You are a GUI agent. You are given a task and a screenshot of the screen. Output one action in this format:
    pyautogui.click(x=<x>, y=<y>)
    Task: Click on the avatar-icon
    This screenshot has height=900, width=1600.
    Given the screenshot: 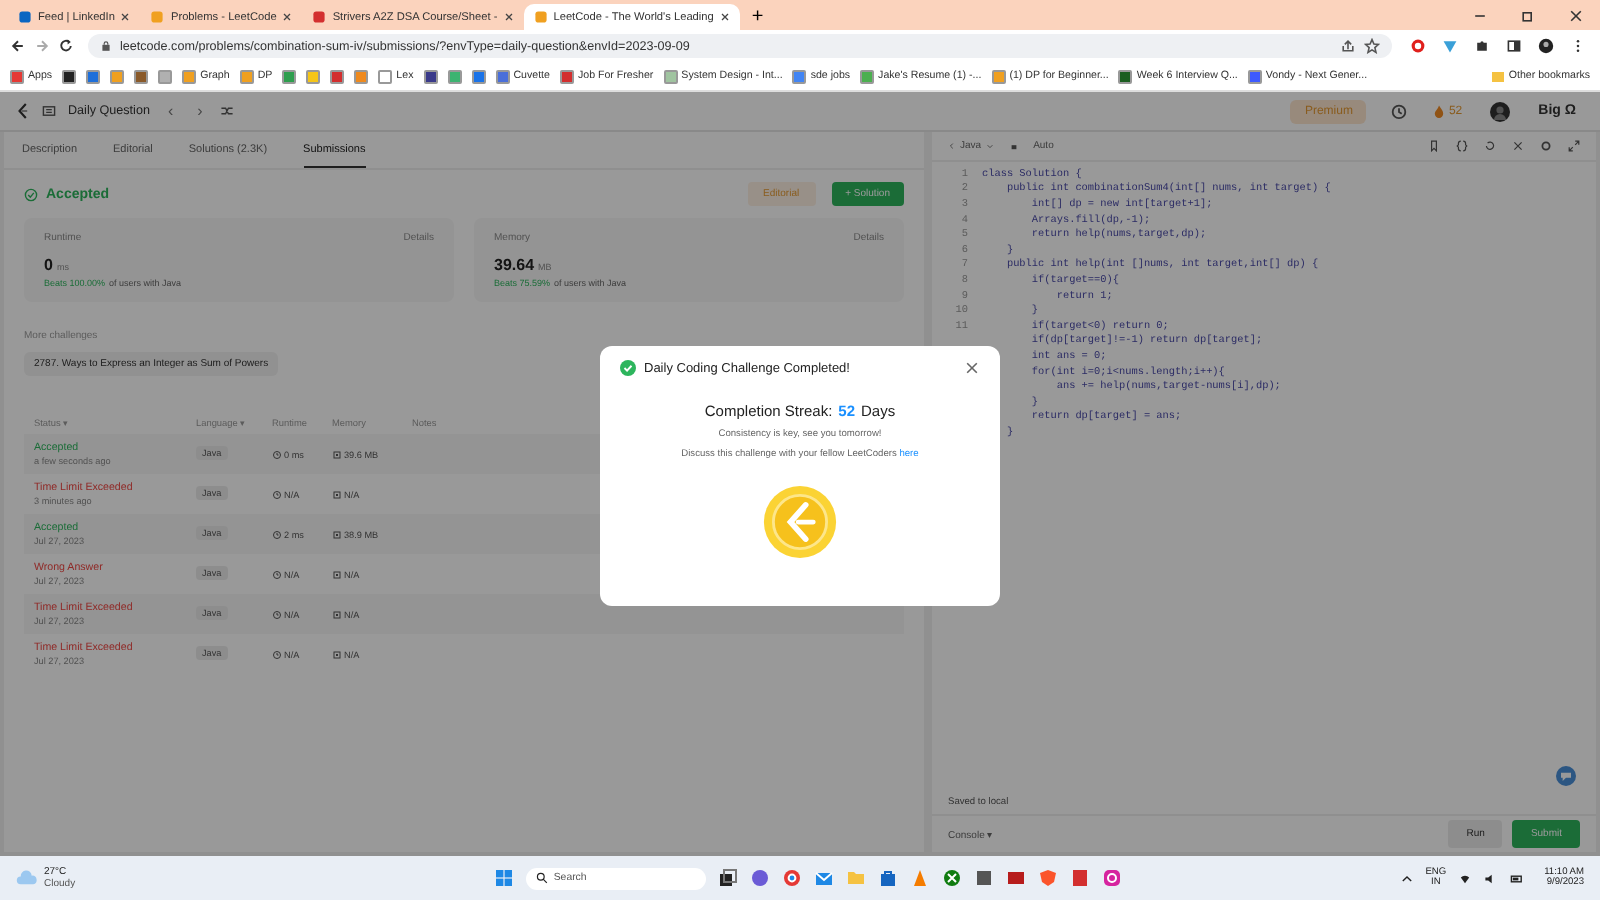 What is the action you would take?
    pyautogui.click(x=1500, y=111)
    